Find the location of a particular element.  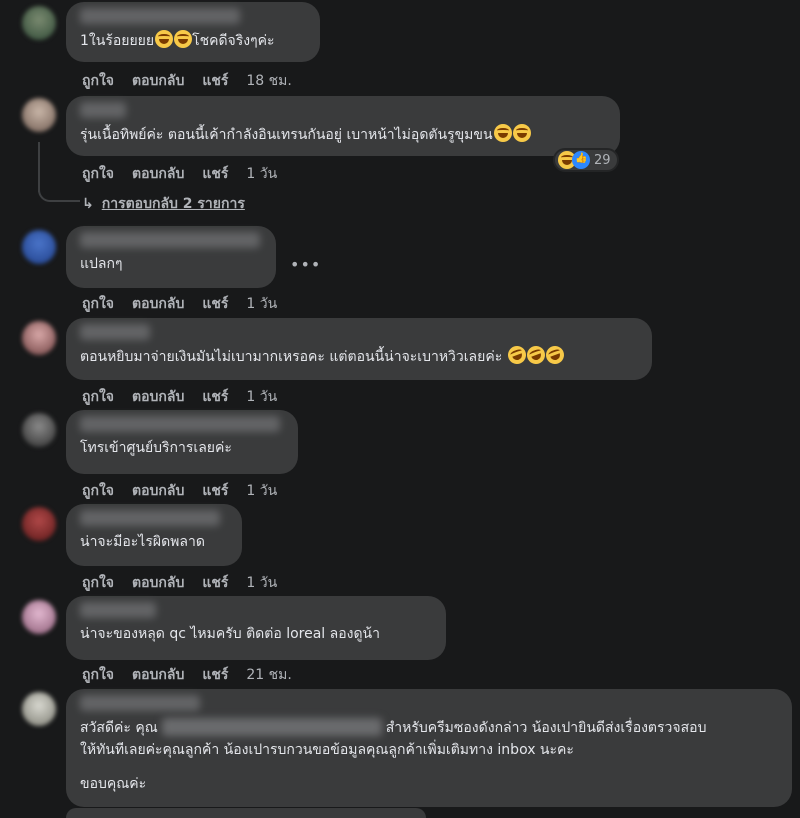

comment-text: แปลกๆ is located at coordinates (101, 264).